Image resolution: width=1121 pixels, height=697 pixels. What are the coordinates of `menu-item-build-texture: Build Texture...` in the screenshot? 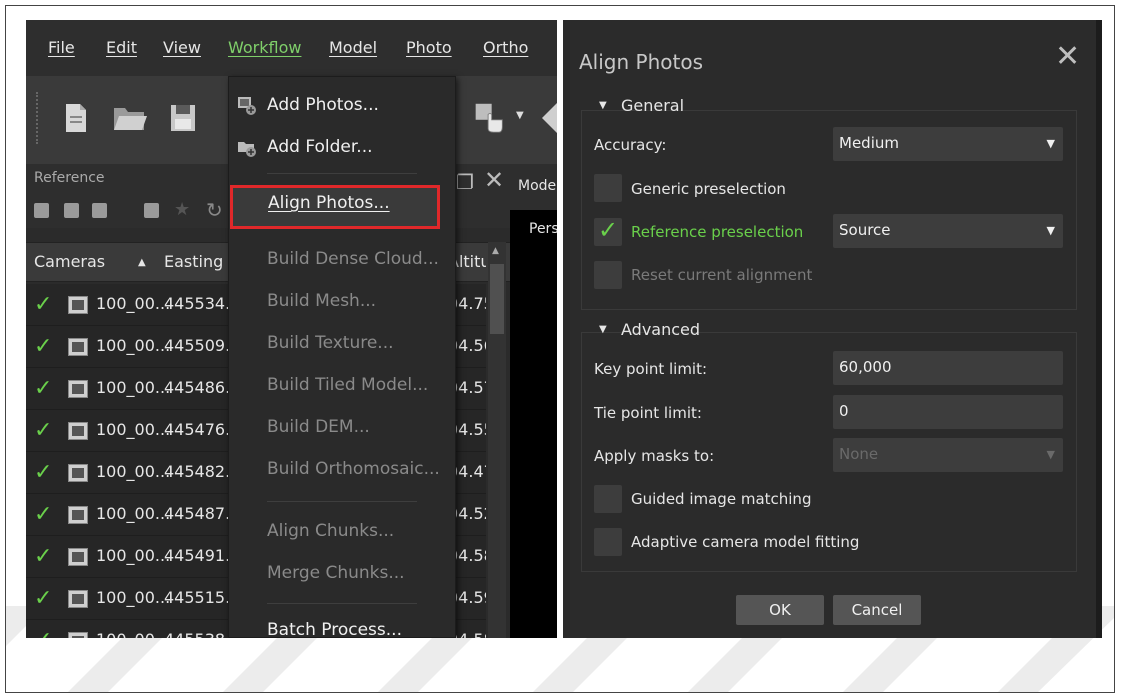 It's located at (342, 344).